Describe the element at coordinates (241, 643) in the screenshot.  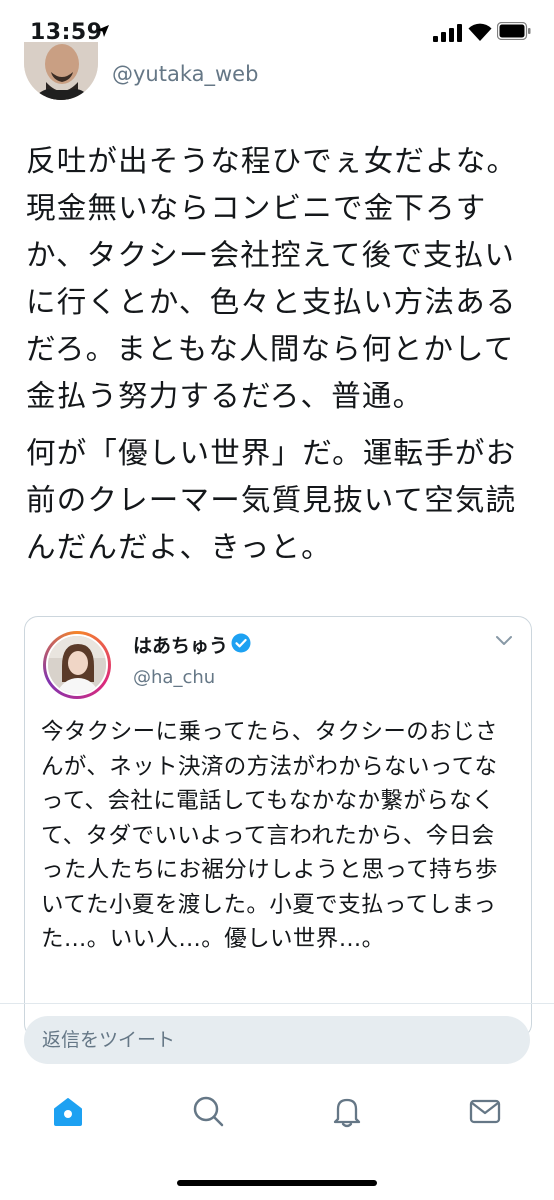
I see `verified-badge-icon` at that location.